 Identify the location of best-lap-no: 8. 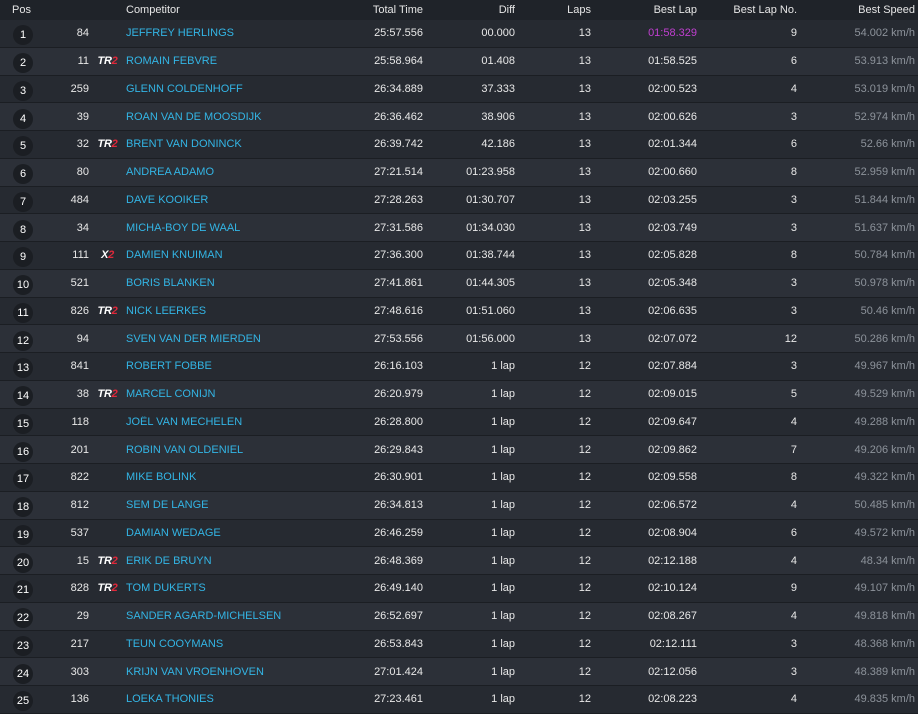
(793, 255).